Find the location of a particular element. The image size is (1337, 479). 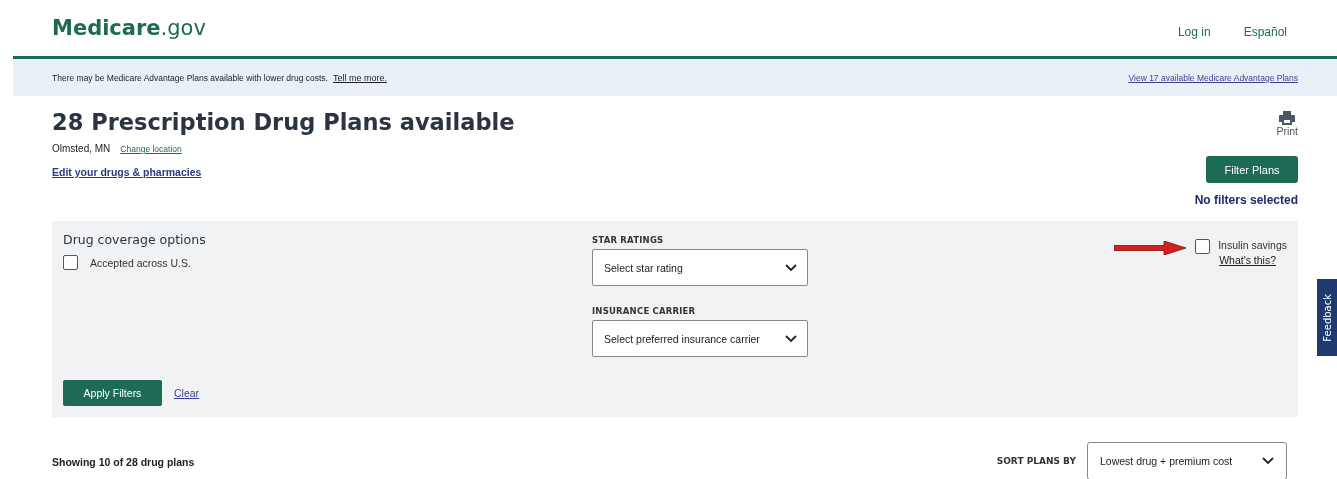

section-title: Drug coverage options is located at coordinates (135, 239).